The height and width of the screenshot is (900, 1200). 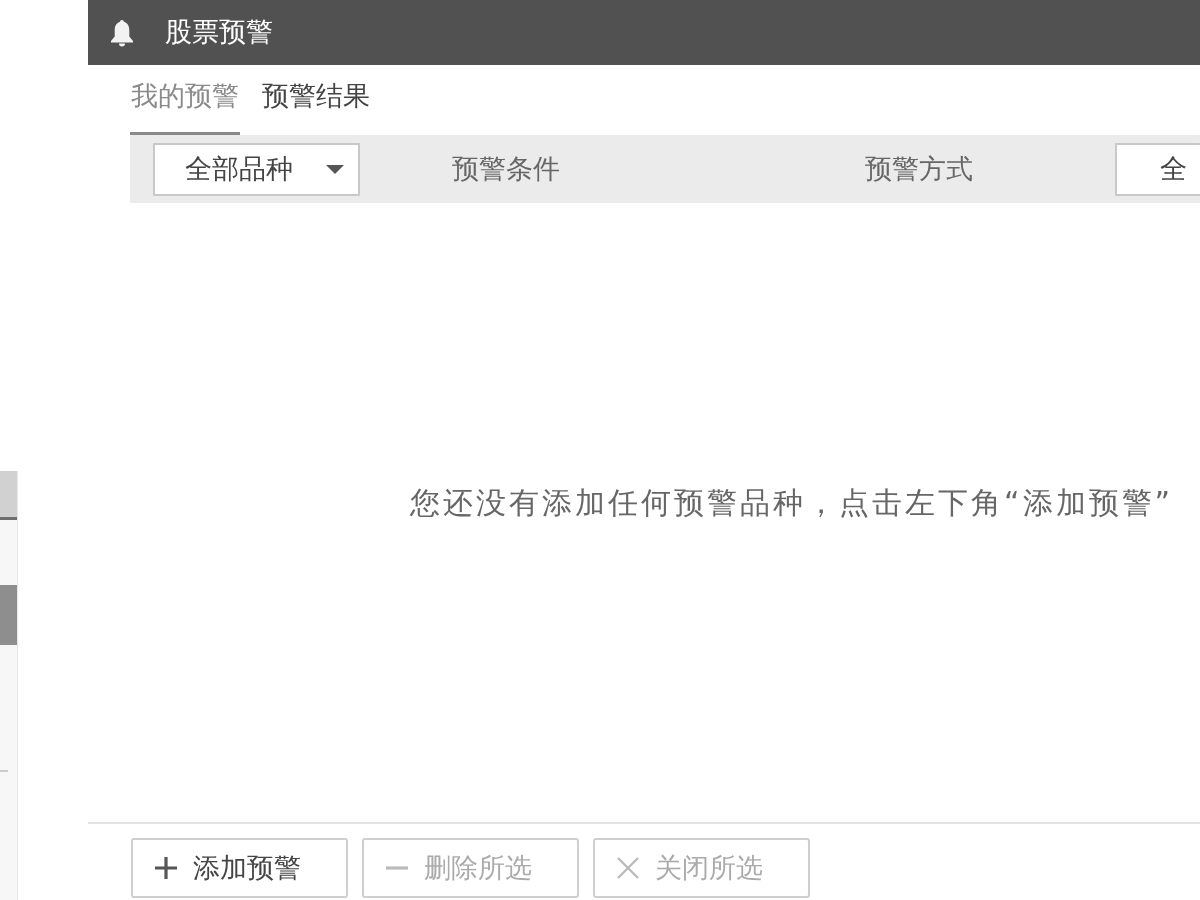 What do you see at coordinates (122, 32) in the screenshot?
I see `bell-icon` at bounding box center [122, 32].